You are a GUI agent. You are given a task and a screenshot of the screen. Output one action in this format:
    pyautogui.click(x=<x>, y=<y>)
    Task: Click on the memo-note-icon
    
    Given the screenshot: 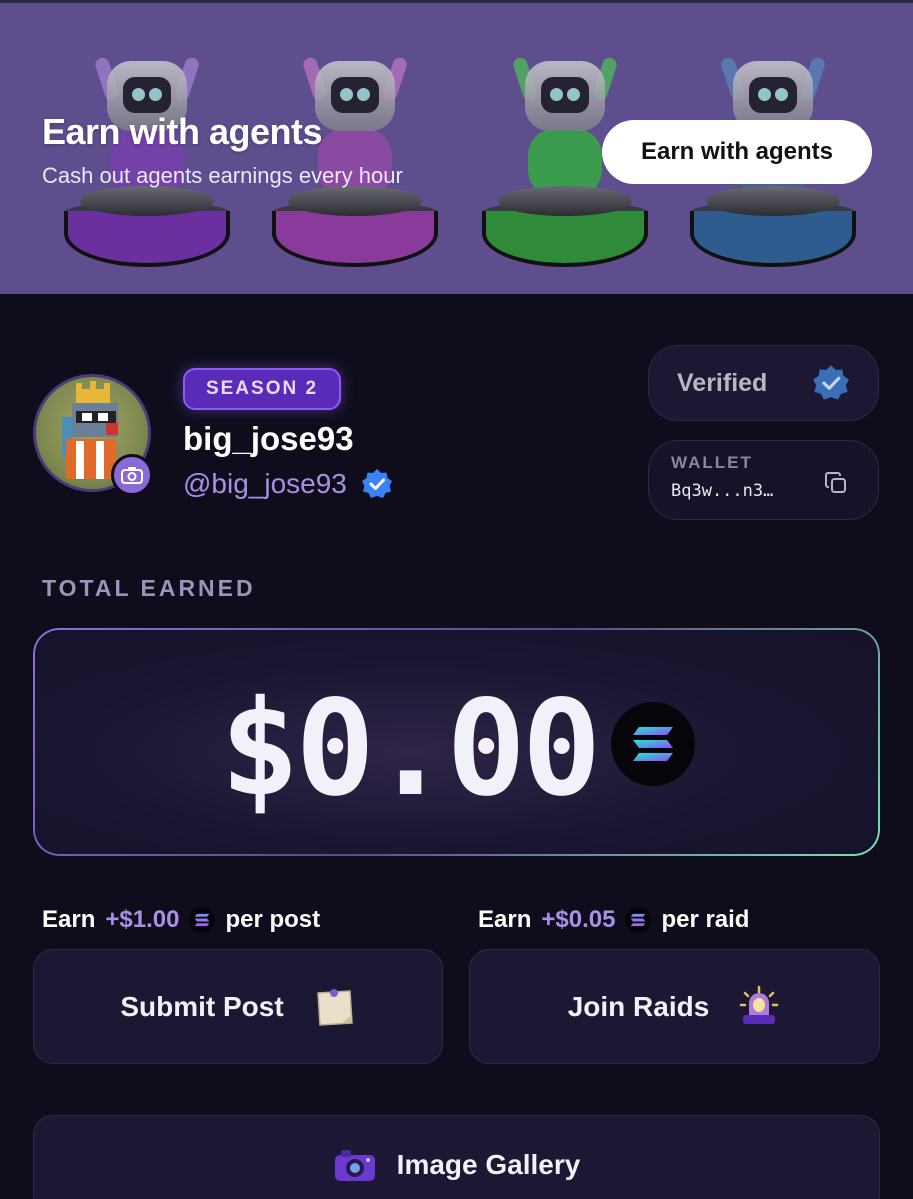 What is the action you would take?
    pyautogui.click(x=334, y=1007)
    